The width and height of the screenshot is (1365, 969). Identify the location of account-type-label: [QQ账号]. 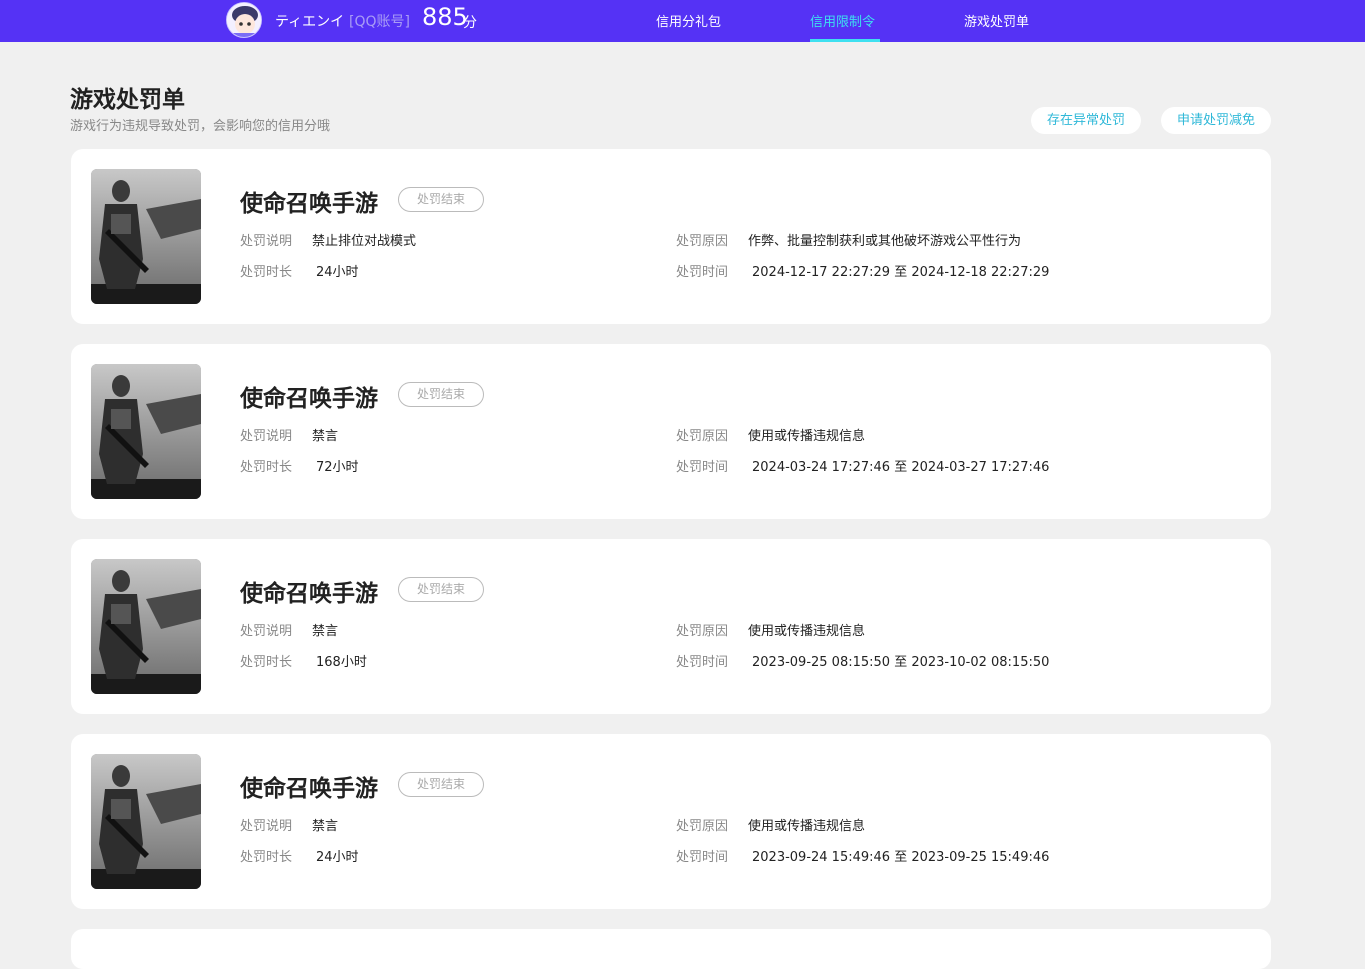
(379, 22).